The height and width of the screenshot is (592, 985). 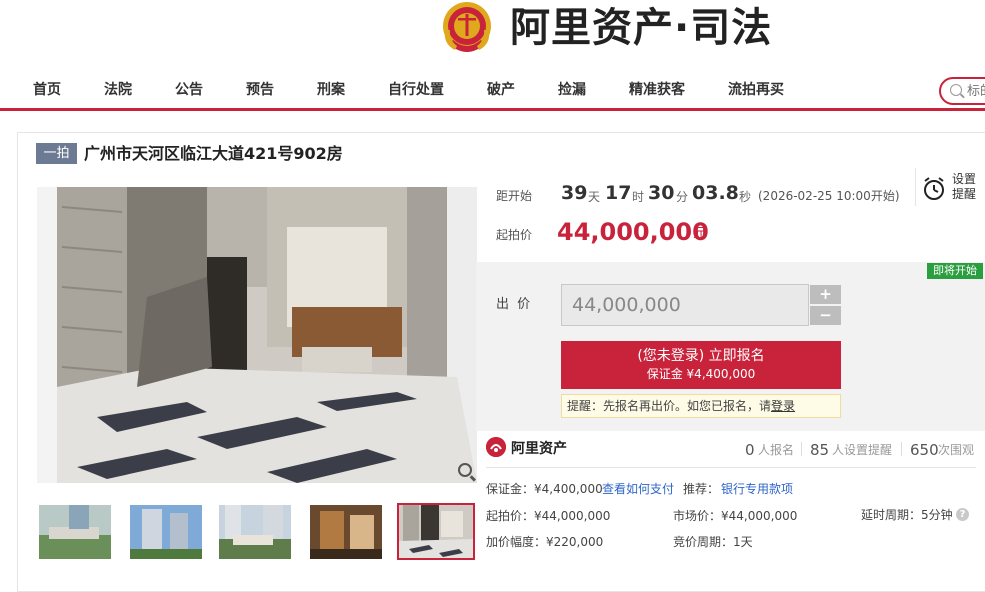 What do you see at coordinates (572, 90) in the screenshot?
I see `nav-item-bargain: 捡漏` at bounding box center [572, 90].